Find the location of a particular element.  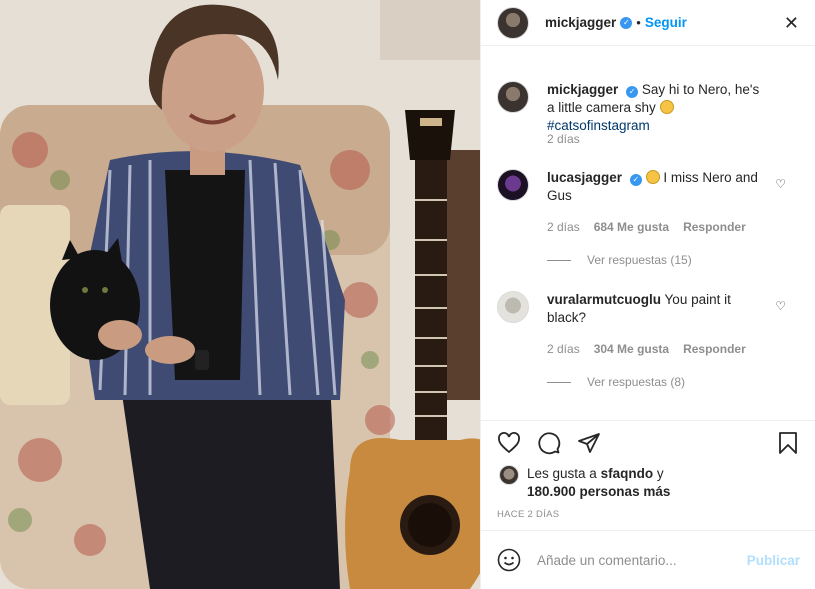

caption-avatar is located at coordinates (513, 97).